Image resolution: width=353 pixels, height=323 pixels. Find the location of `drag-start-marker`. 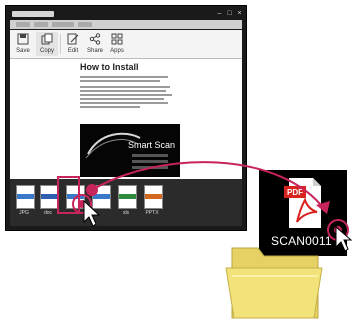

drag-start-marker is located at coordinates (92, 190).